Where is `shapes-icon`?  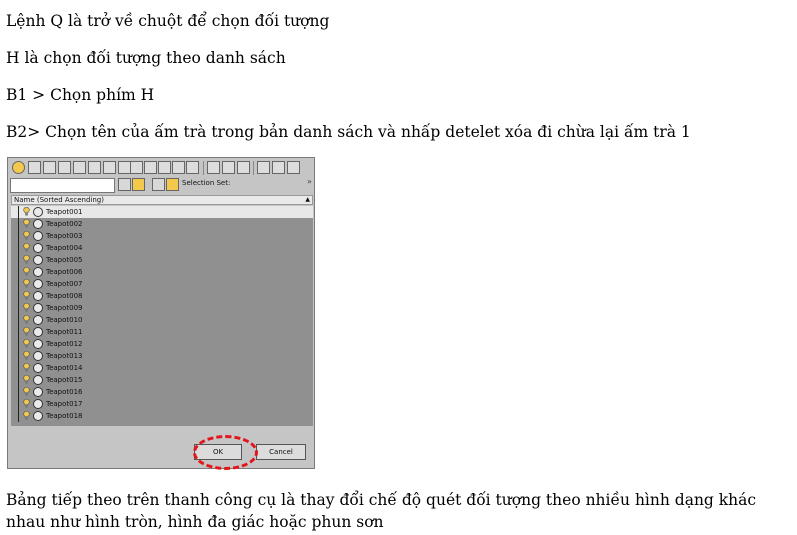
shapes-icon is located at coordinates (49, 167).